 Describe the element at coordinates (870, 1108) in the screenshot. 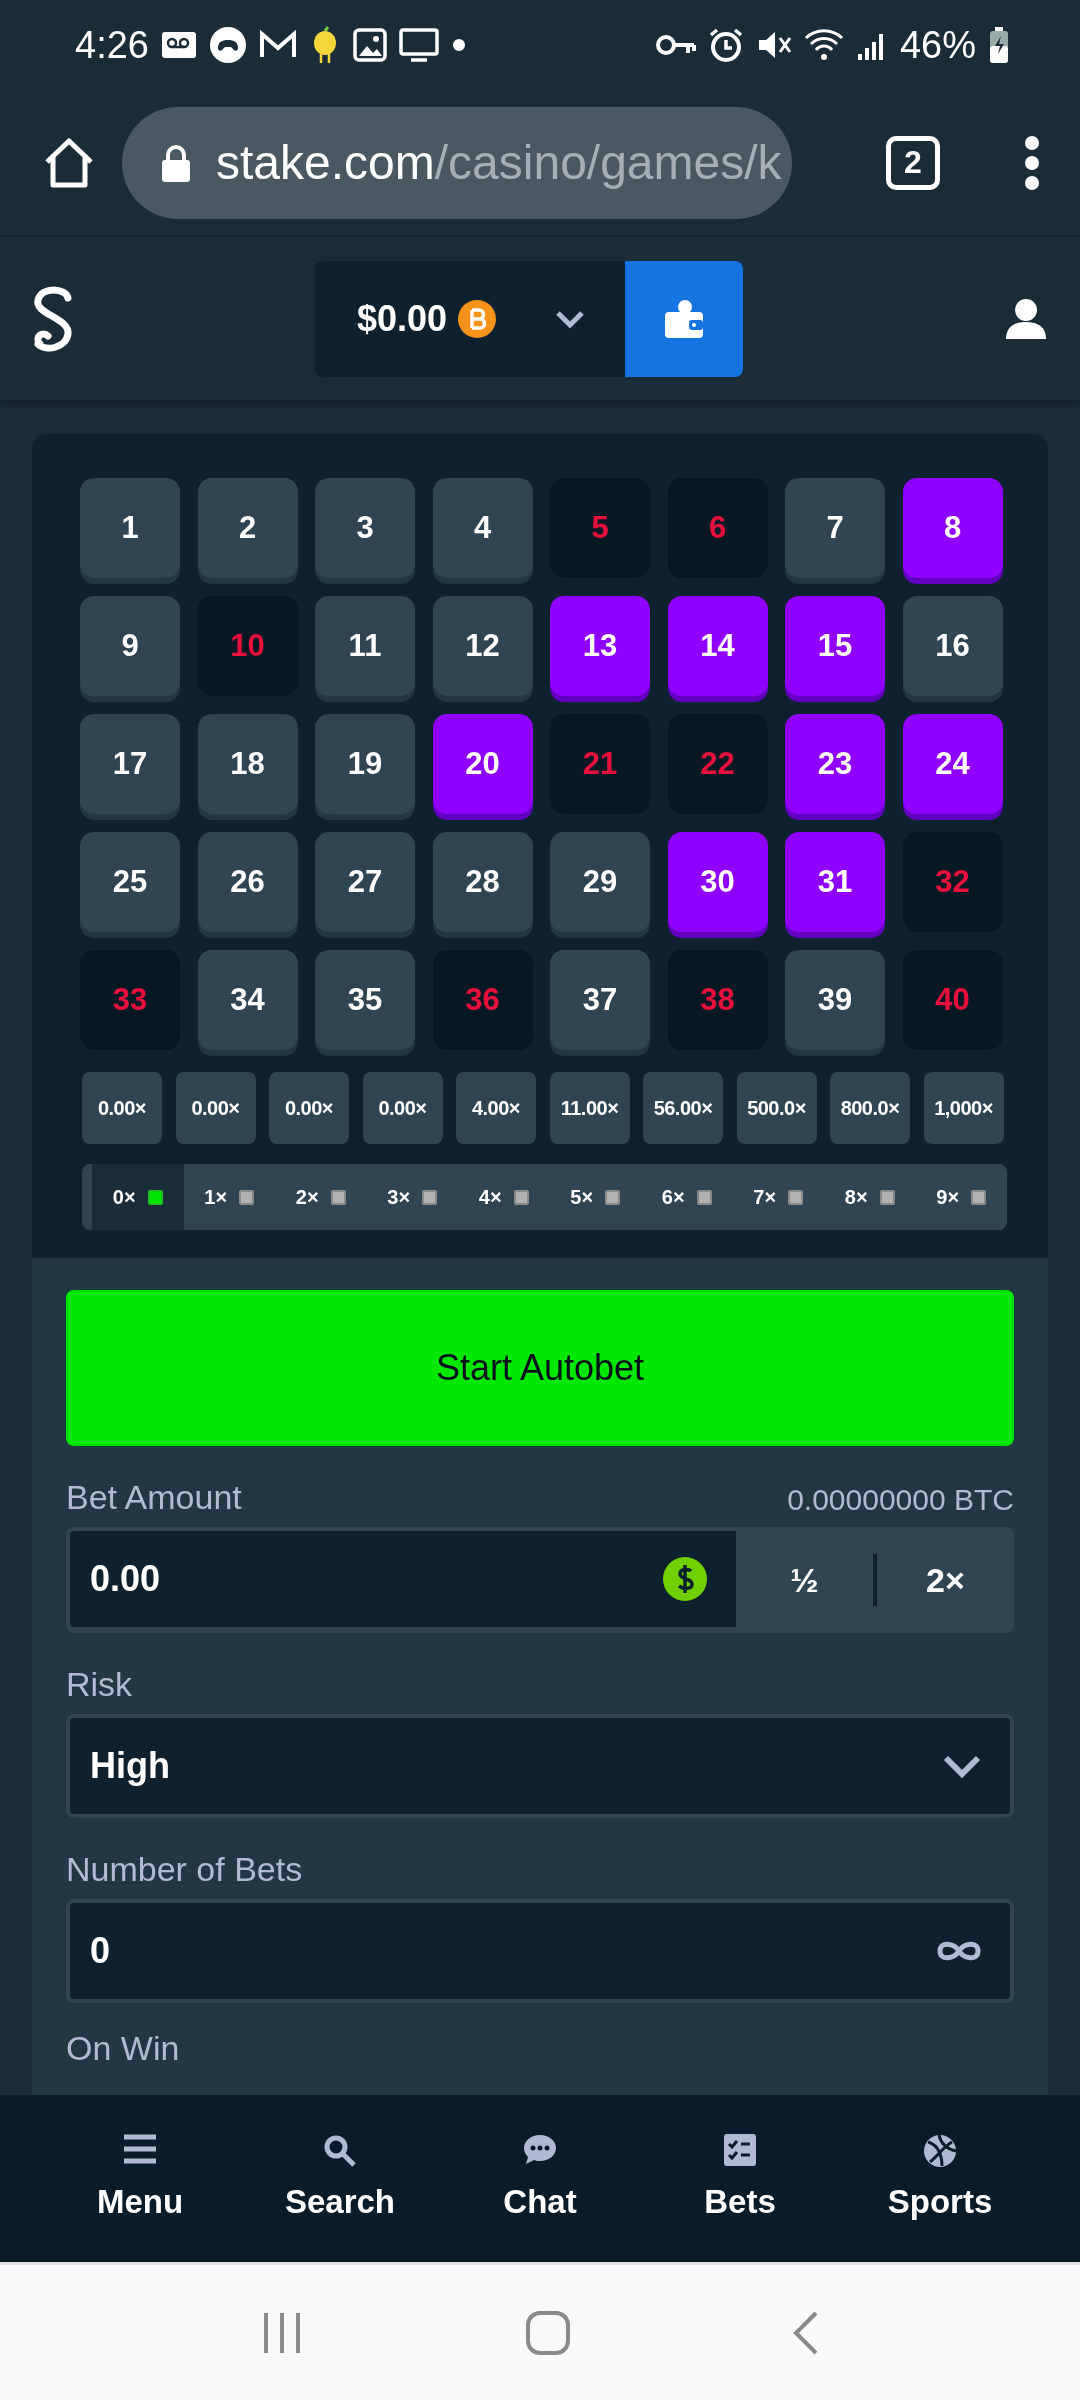

I see `payout-multiplier: 800.0×` at that location.